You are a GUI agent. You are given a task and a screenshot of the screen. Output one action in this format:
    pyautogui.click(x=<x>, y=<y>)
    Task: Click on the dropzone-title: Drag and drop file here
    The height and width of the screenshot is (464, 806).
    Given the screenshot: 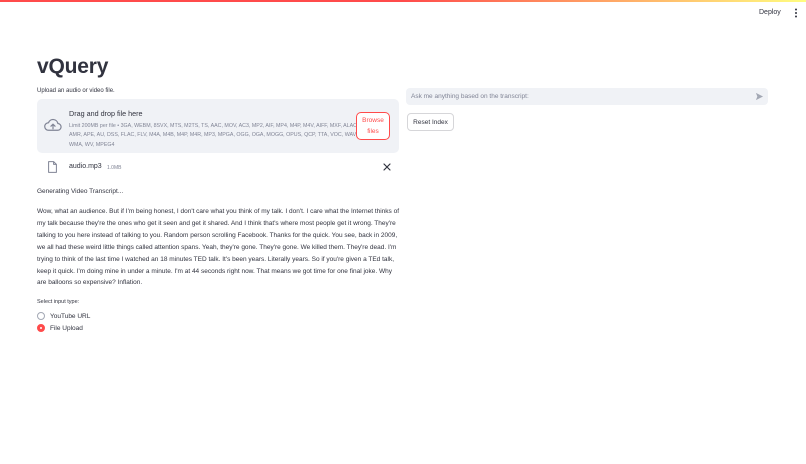 What is the action you would take?
    pyautogui.click(x=106, y=113)
    